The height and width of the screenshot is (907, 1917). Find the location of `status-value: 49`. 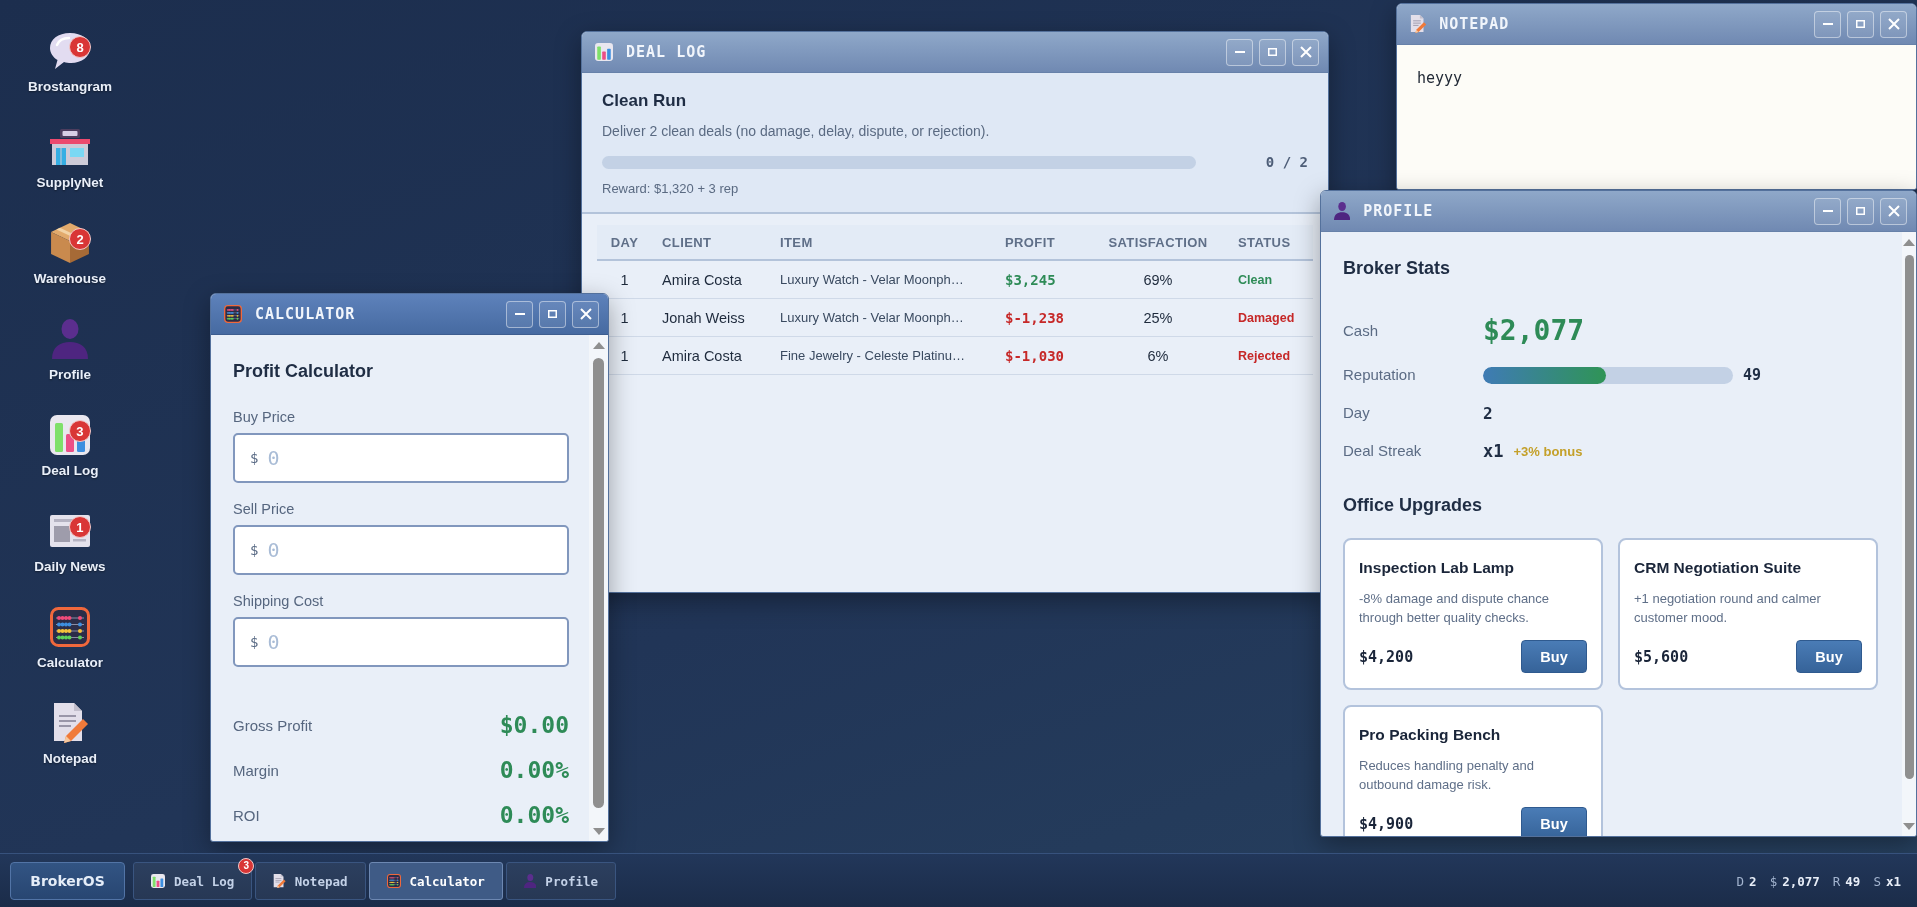

status-value: 49 is located at coordinates (1853, 881).